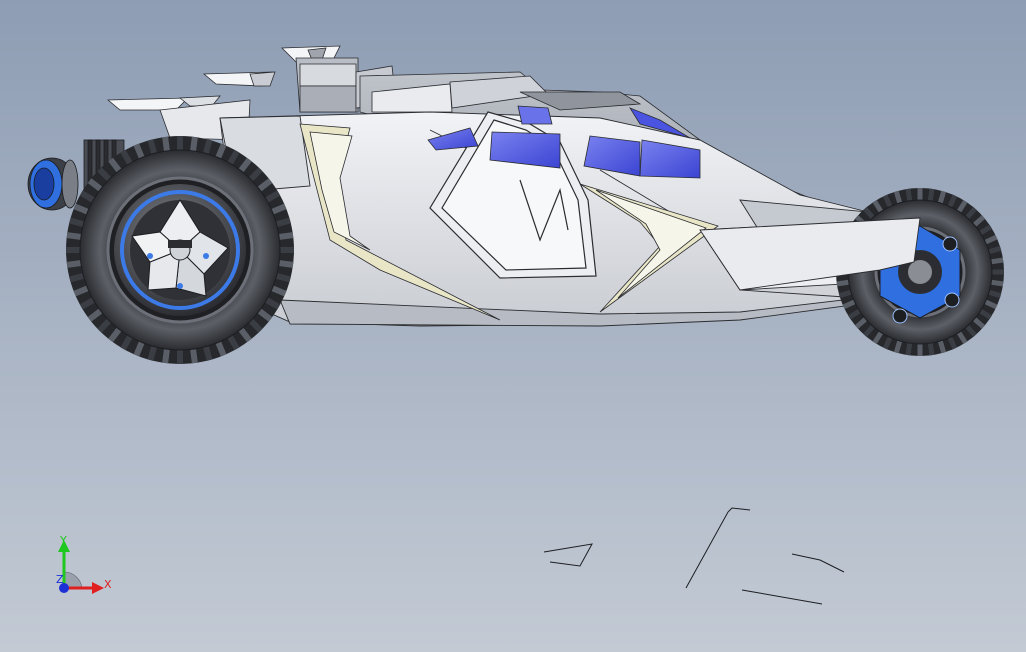  Describe the element at coordinates (108, 584) in the screenshot. I see `x-axis-label: X` at that location.